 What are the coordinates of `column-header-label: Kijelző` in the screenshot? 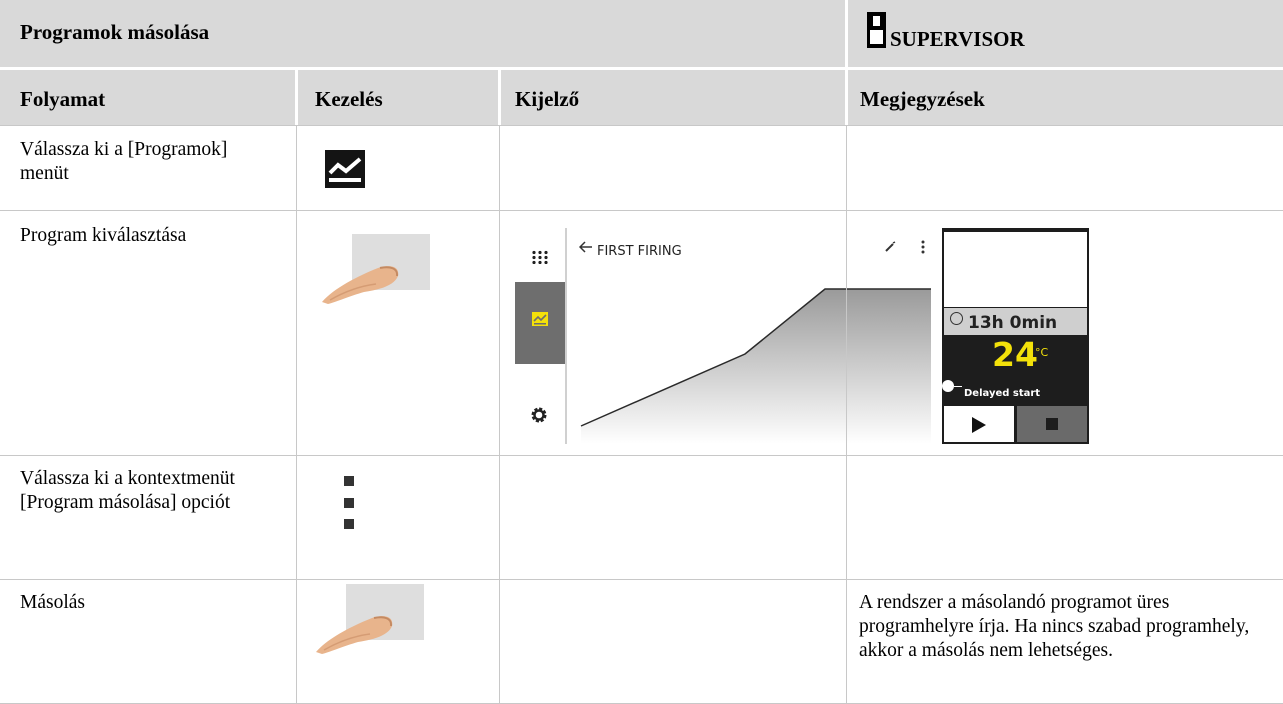 It's located at (547, 99).